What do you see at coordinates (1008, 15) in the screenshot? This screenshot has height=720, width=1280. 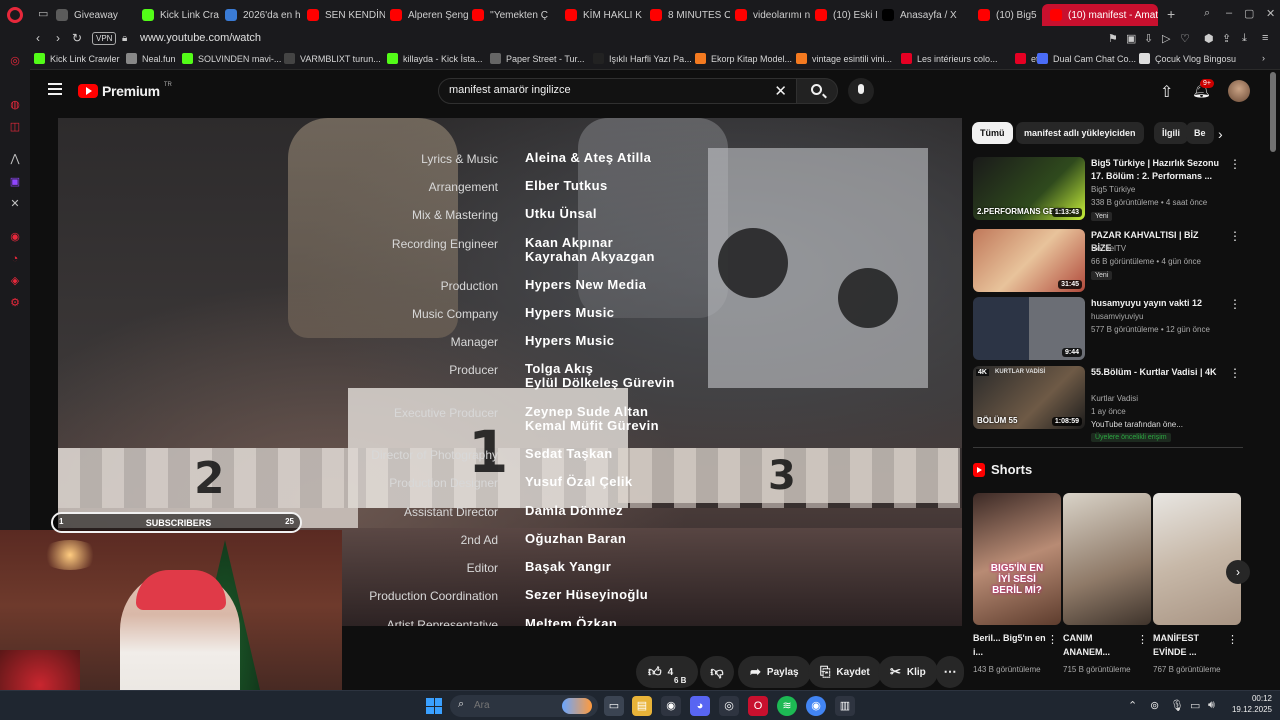 I see `browser-tab: (10) Big5 Tür` at bounding box center [1008, 15].